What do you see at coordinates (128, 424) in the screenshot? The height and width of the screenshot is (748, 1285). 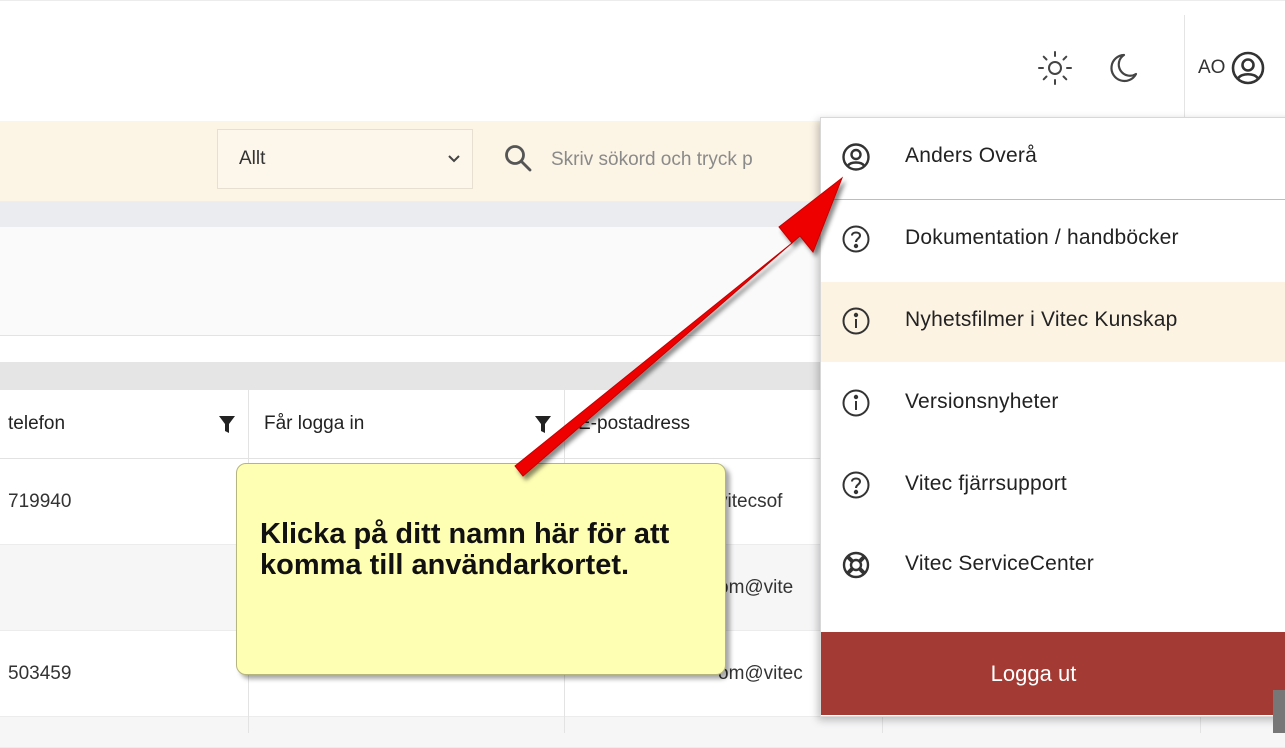 I see `column-header-phone: telefon` at bounding box center [128, 424].